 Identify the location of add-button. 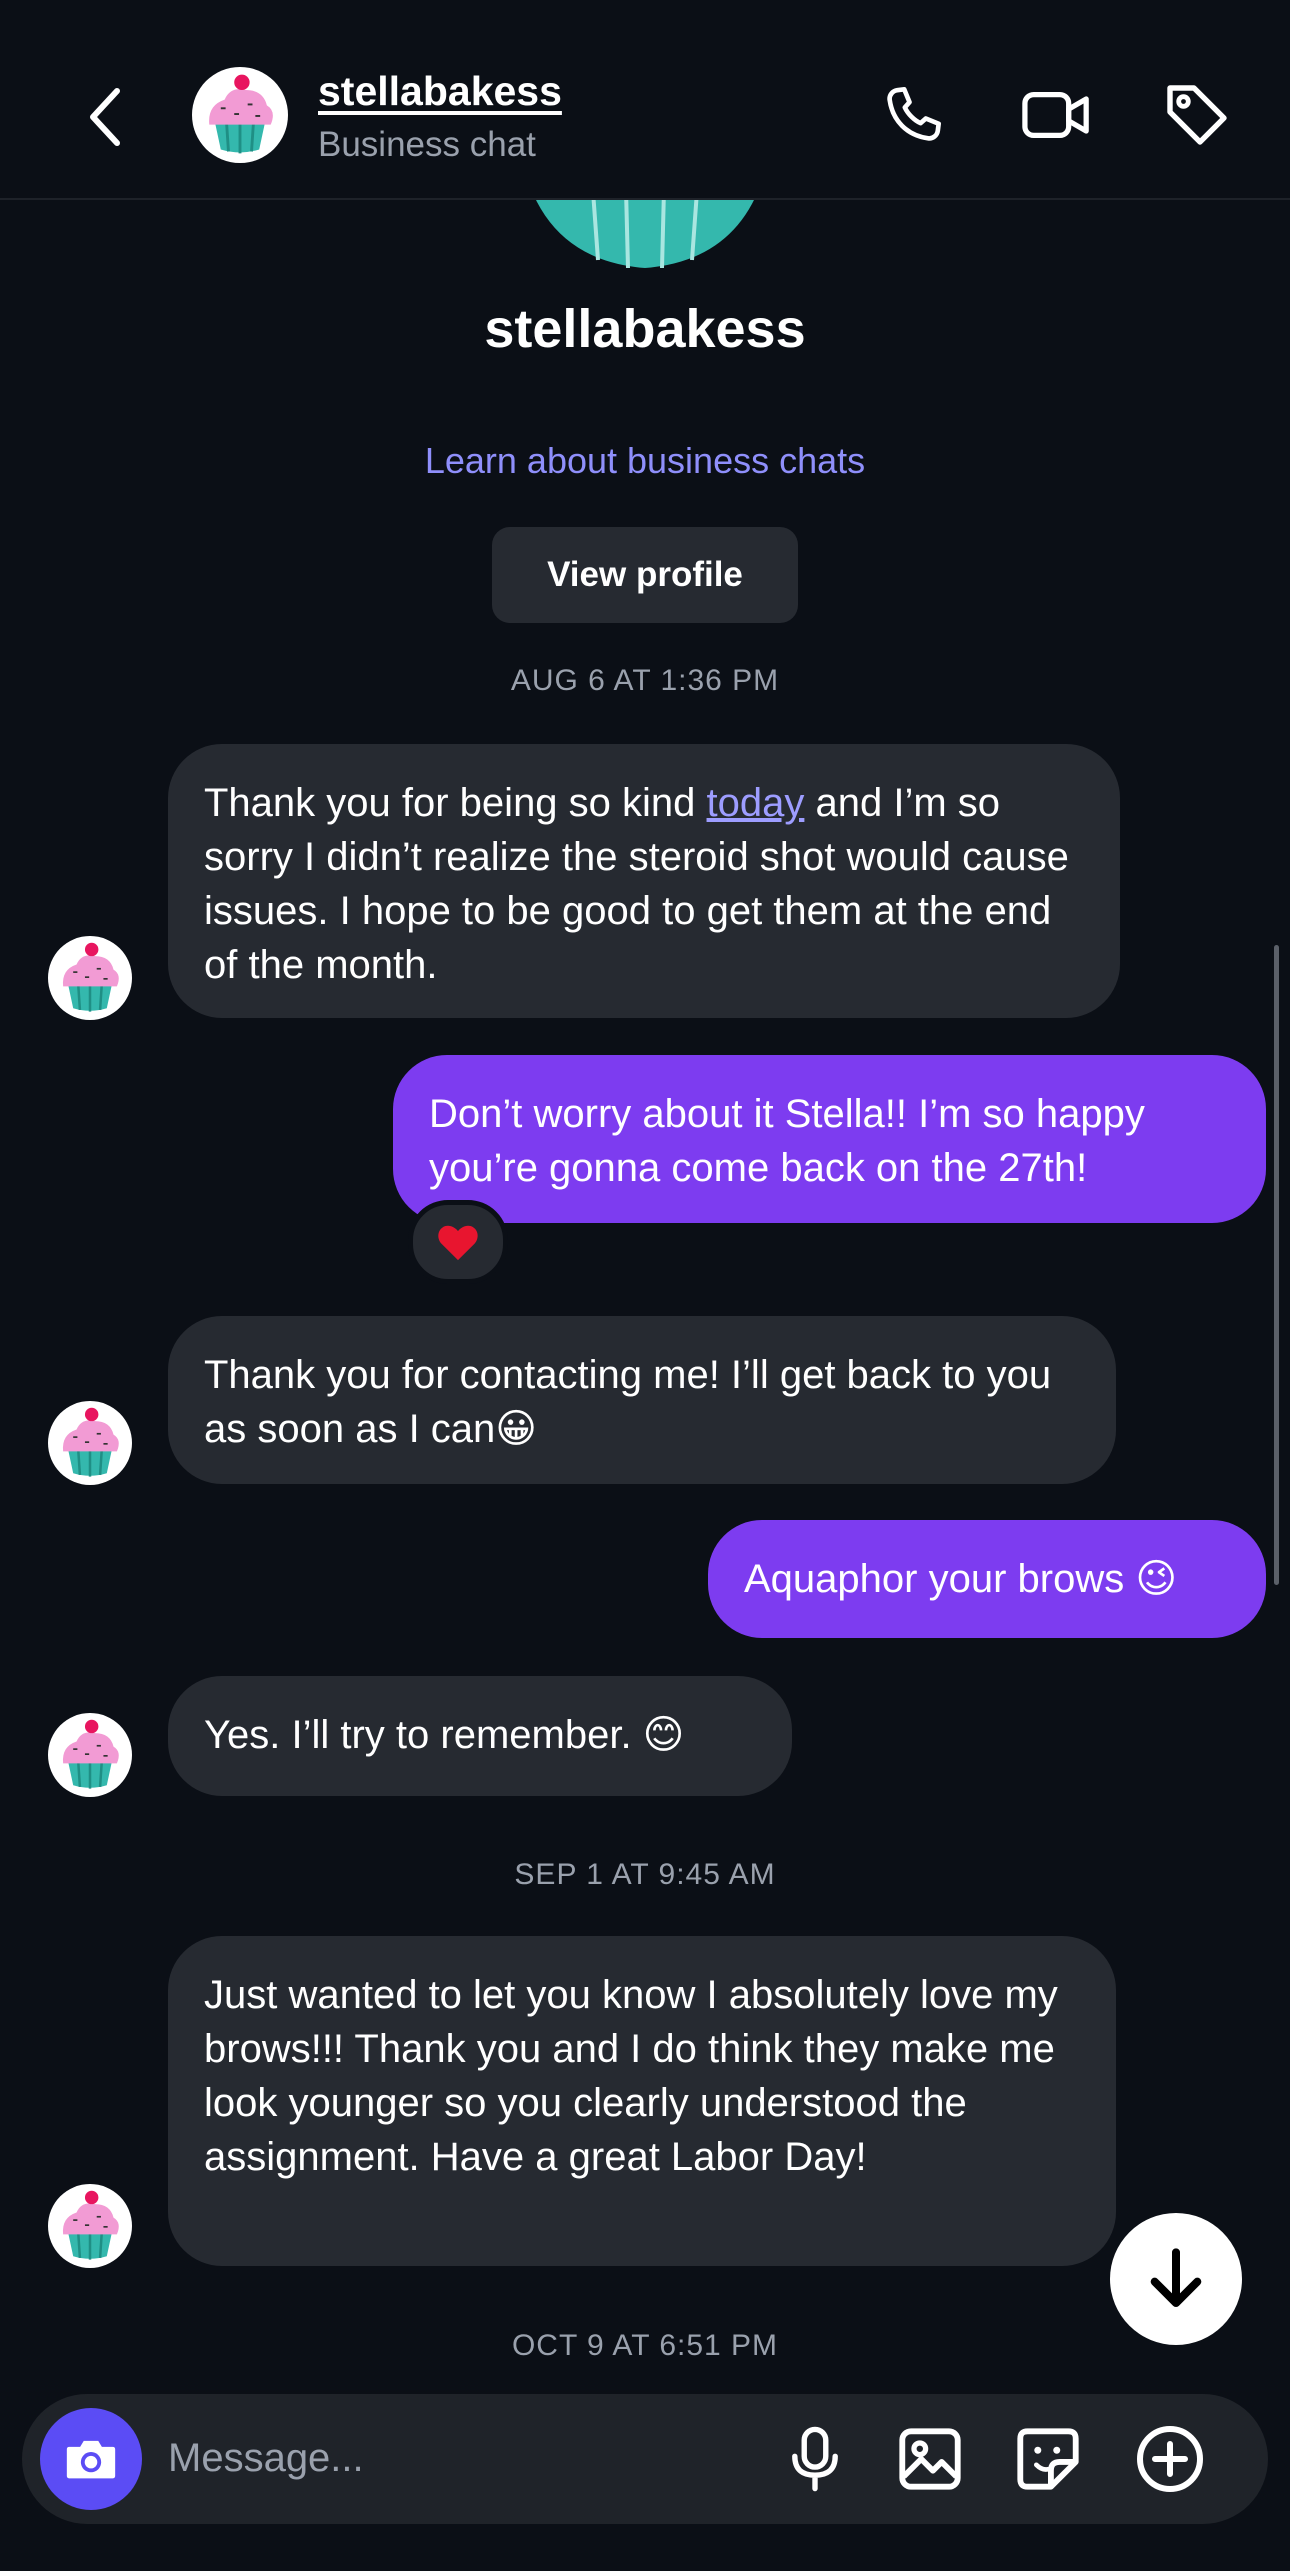
(1170, 2459).